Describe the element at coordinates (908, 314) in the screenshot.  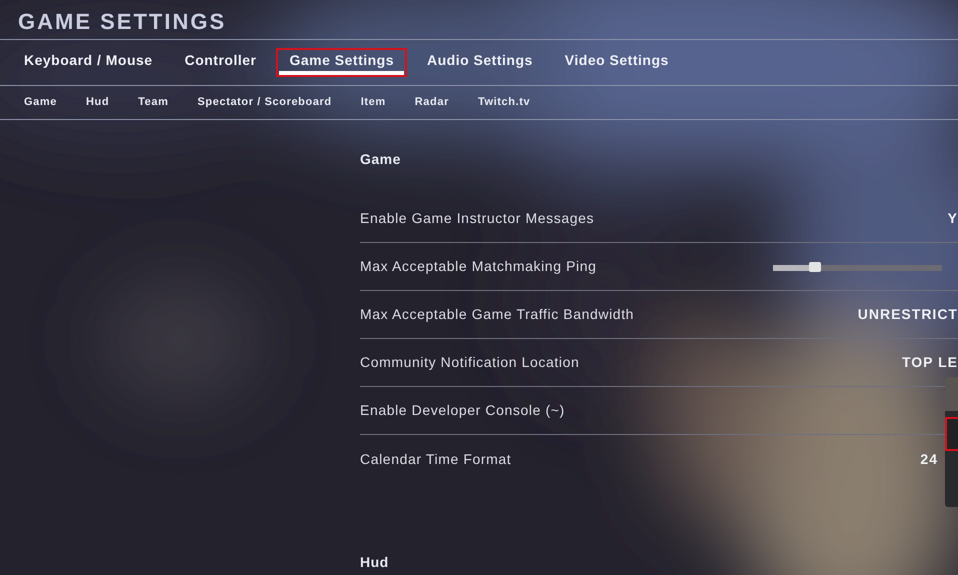
I see `setting-value: UNRESTRICT` at that location.